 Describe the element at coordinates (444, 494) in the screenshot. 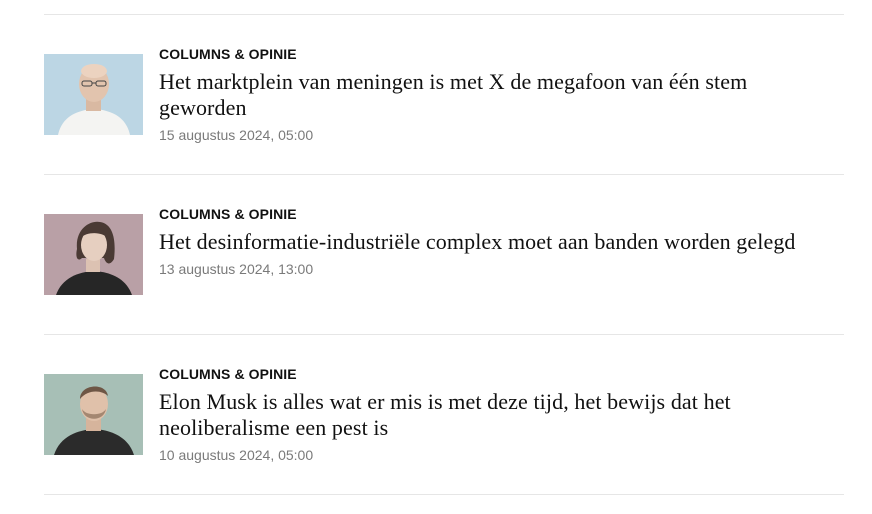

I see `article-divider` at that location.